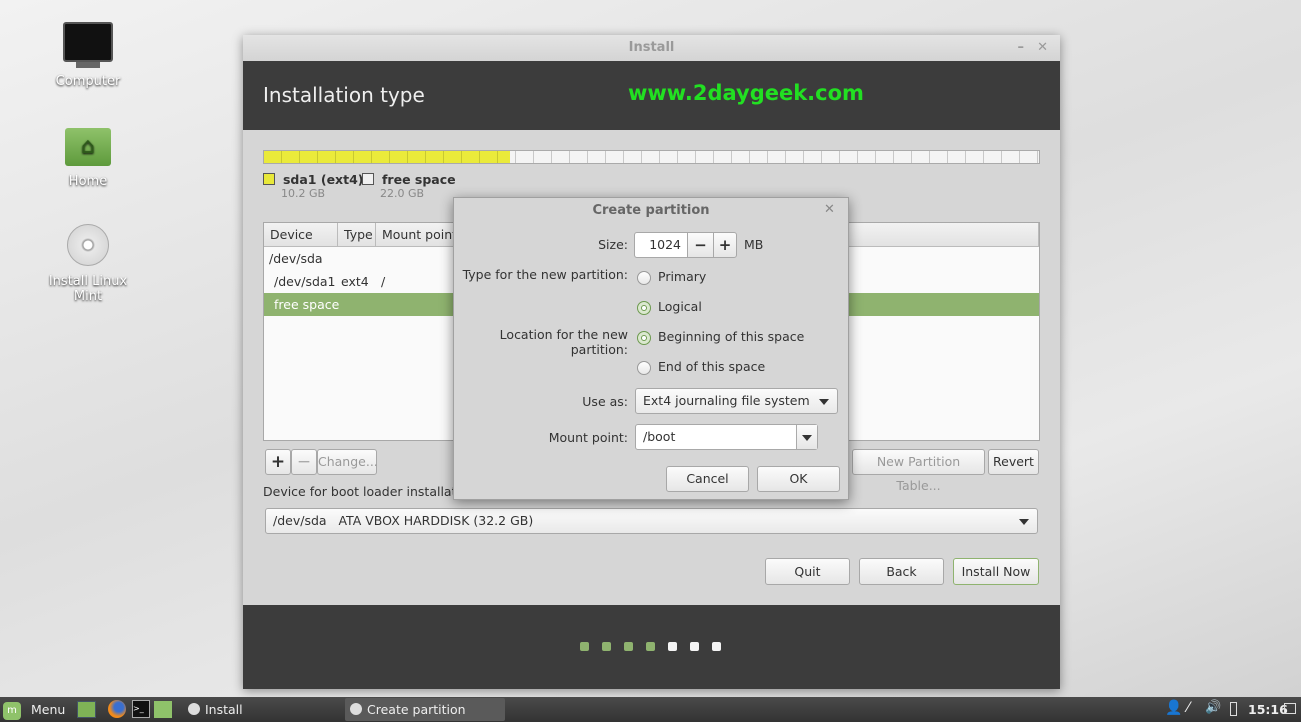 The image size is (1301, 722). Describe the element at coordinates (425, 709) in the screenshot. I see `task-create-partition: Create partition` at that location.